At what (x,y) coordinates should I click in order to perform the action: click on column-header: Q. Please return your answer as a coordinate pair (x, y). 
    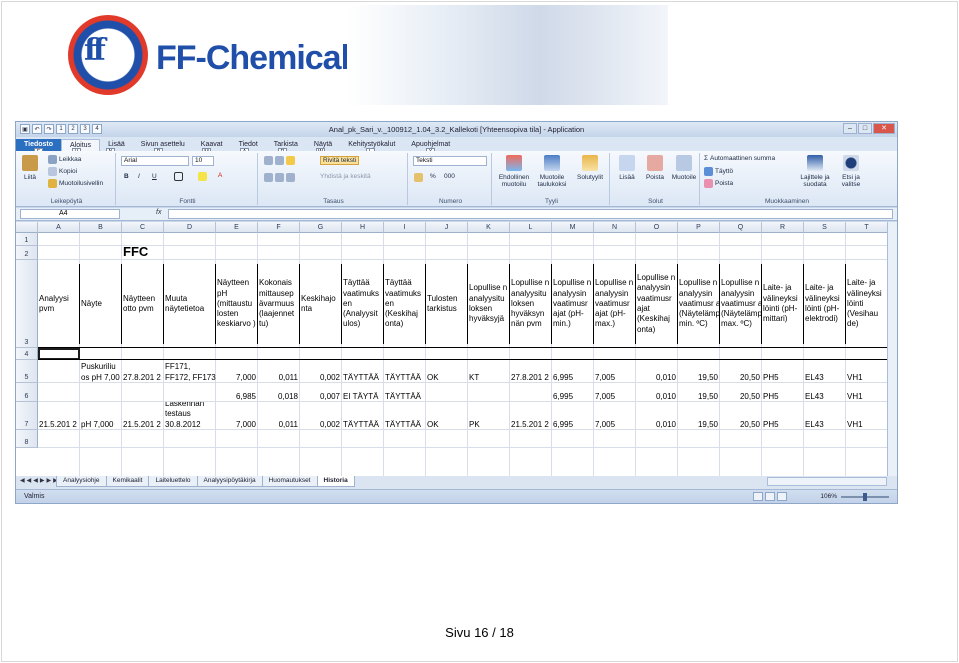
    Looking at the image, I should click on (741, 227).